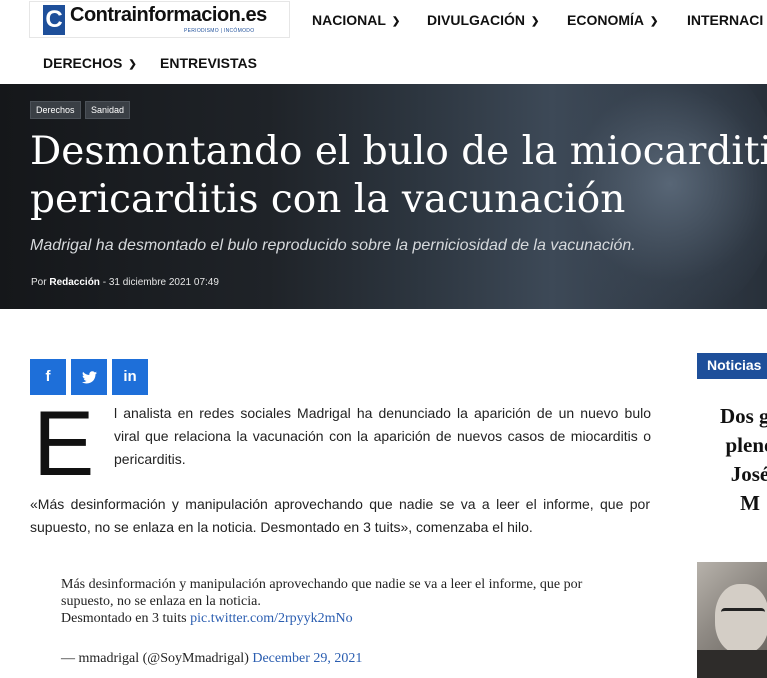  What do you see at coordinates (271, 618) in the screenshot?
I see `tweet-media-link: pic.twitter.com/2rpyyk2mNo` at bounding box center [271, 618].